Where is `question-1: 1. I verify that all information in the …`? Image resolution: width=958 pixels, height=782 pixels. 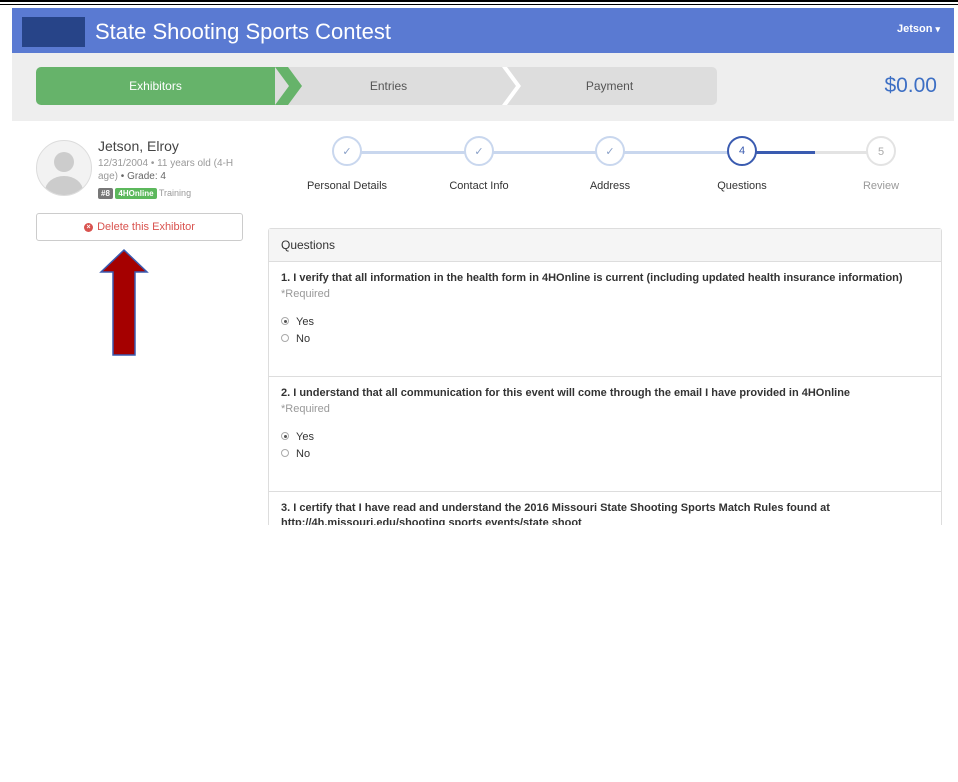 question-1: 1. I verify that all information in the … is located at coordinates (605, 319).